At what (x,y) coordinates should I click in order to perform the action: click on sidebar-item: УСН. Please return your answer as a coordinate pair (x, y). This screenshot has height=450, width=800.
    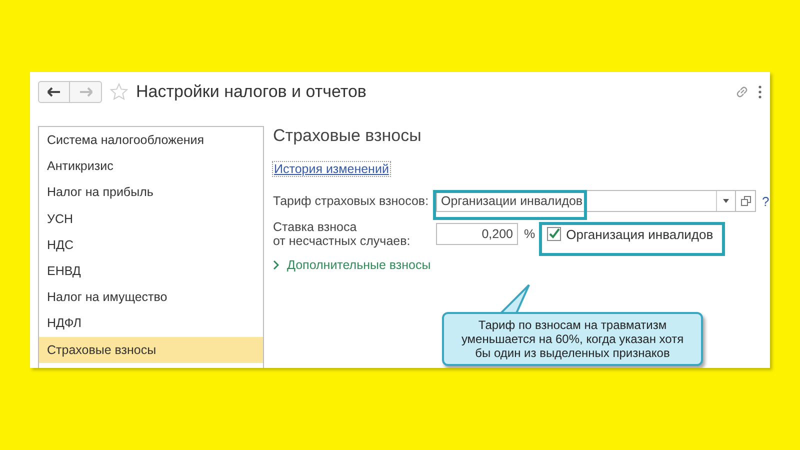
    Looking at the image, I should click on (151, 219).